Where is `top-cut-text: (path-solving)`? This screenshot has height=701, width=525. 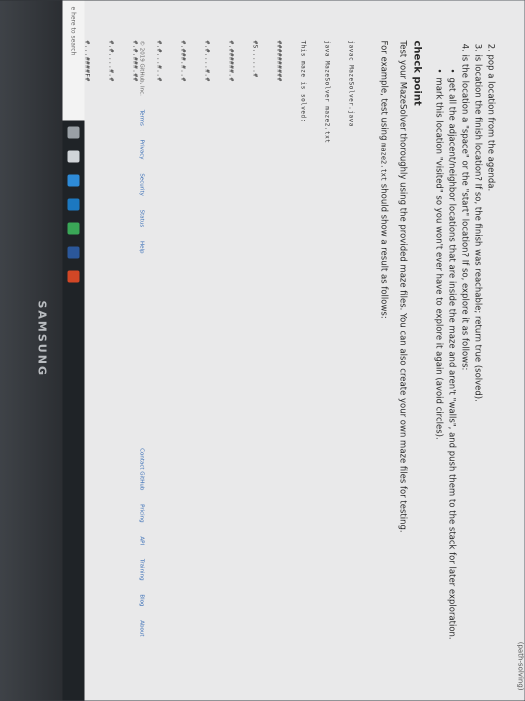
top-cut-text: (path-solving) is located at coordinates (520, 666).